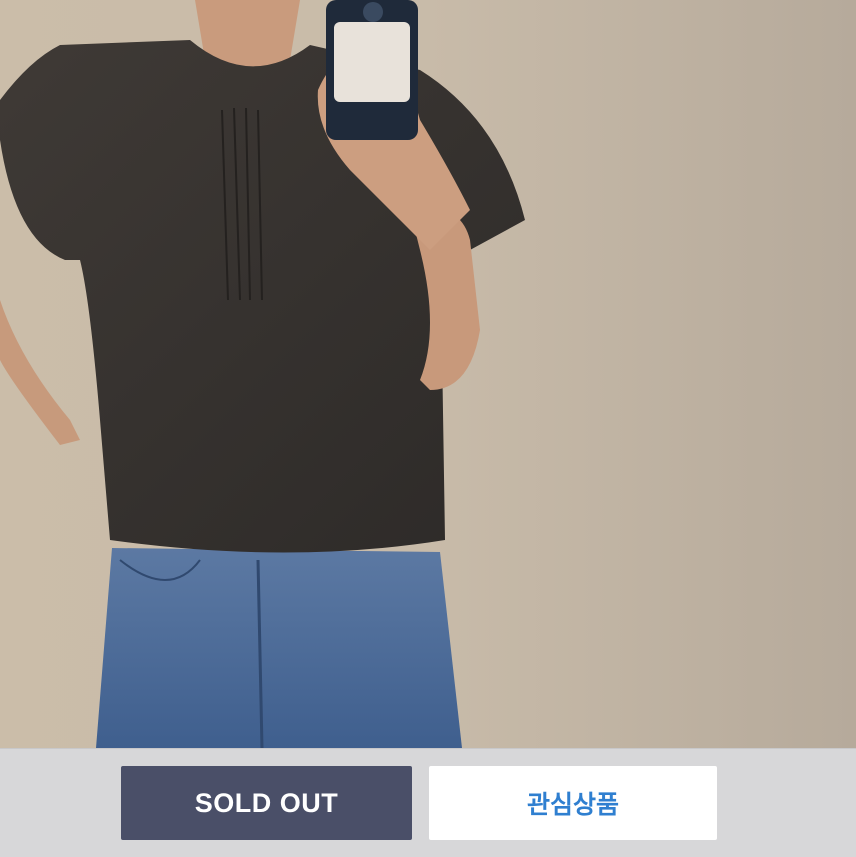  Describe the element at coordinates (428, 802) in the screenshot. I see `action-bar: SOLD OUT 관심상품` at that location.